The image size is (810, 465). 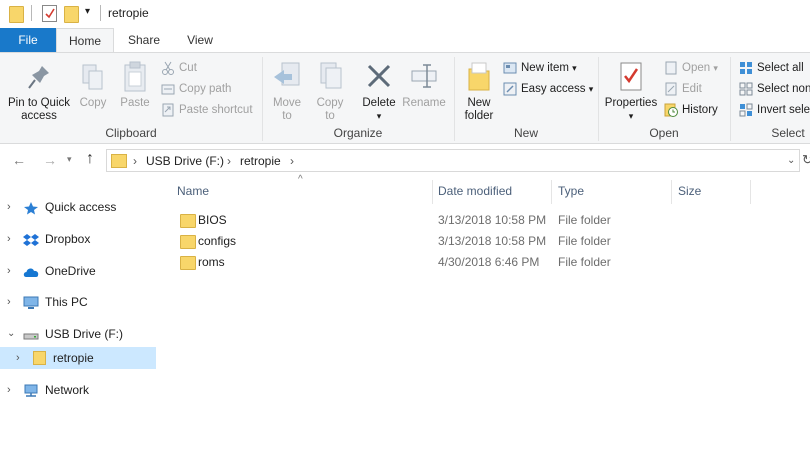 I want to click on move-to-label-2: to, so click(x=287, y=116).